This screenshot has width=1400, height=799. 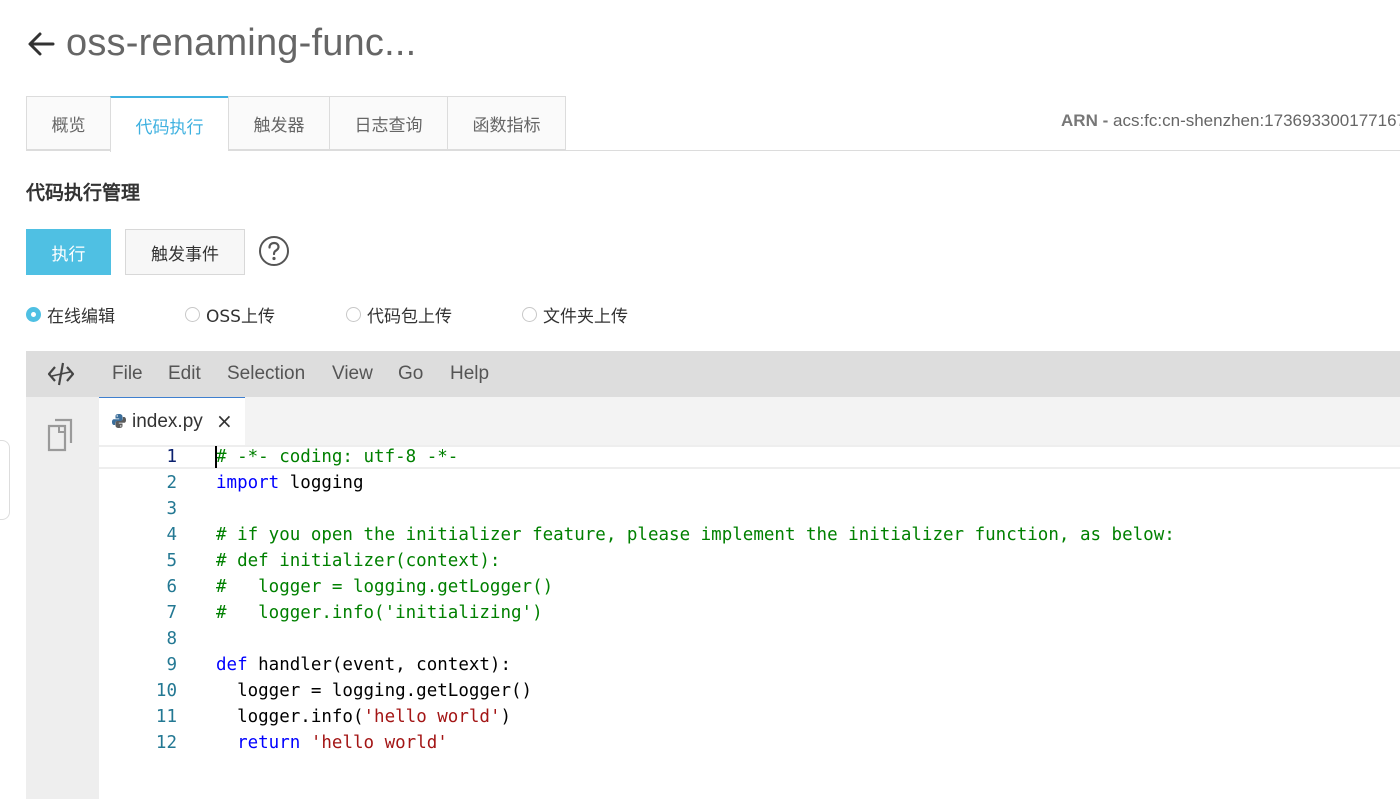 I want to click on radio-online-edit: 在线编辑, so click(x=70, y=314).